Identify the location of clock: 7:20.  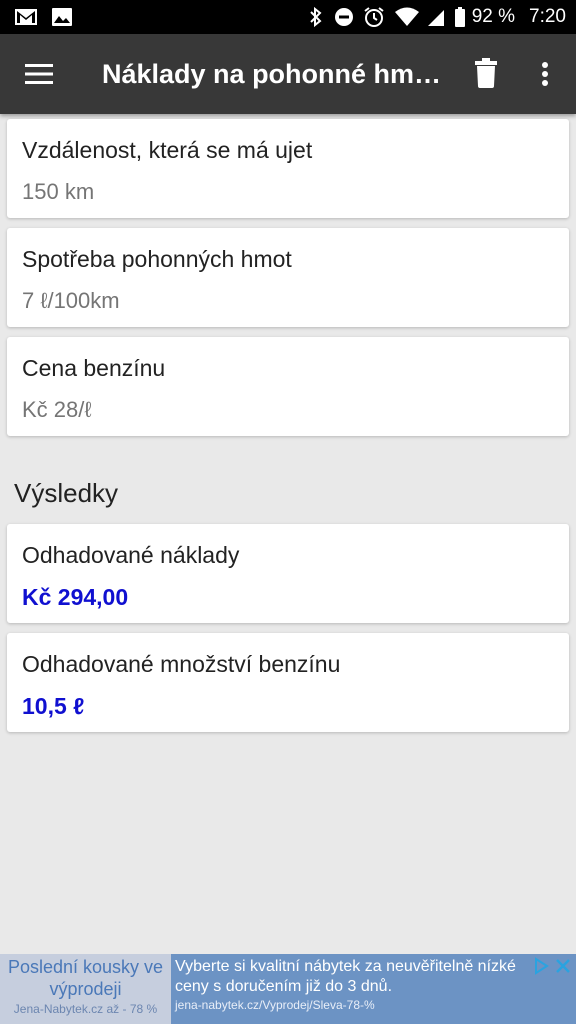
(547, 16).